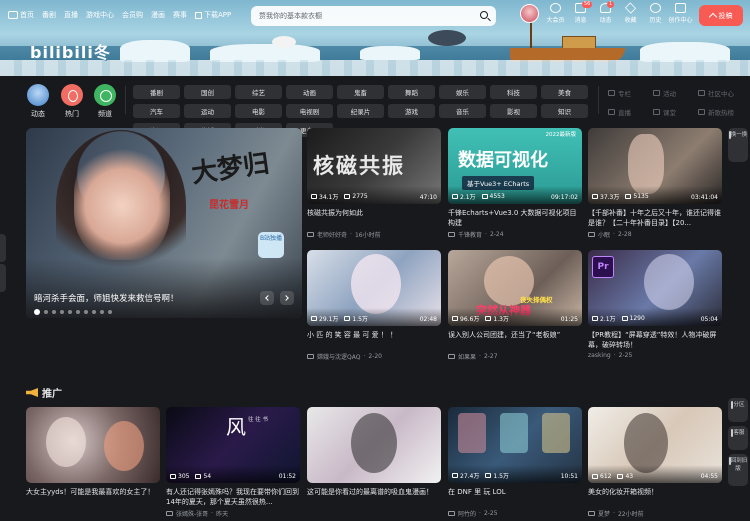  What do you see at coordinates (233, 445) in the screenshot?
I see `video-thumbnail: 风 往 往 书 305 54 01:52` at bounding box center [233, 445].